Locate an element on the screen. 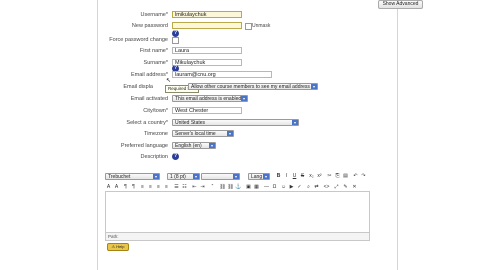 The height and width of the screenshot is (270, 480). mouse-cursor-icon: ↖ is located at coordinates (169, 81).